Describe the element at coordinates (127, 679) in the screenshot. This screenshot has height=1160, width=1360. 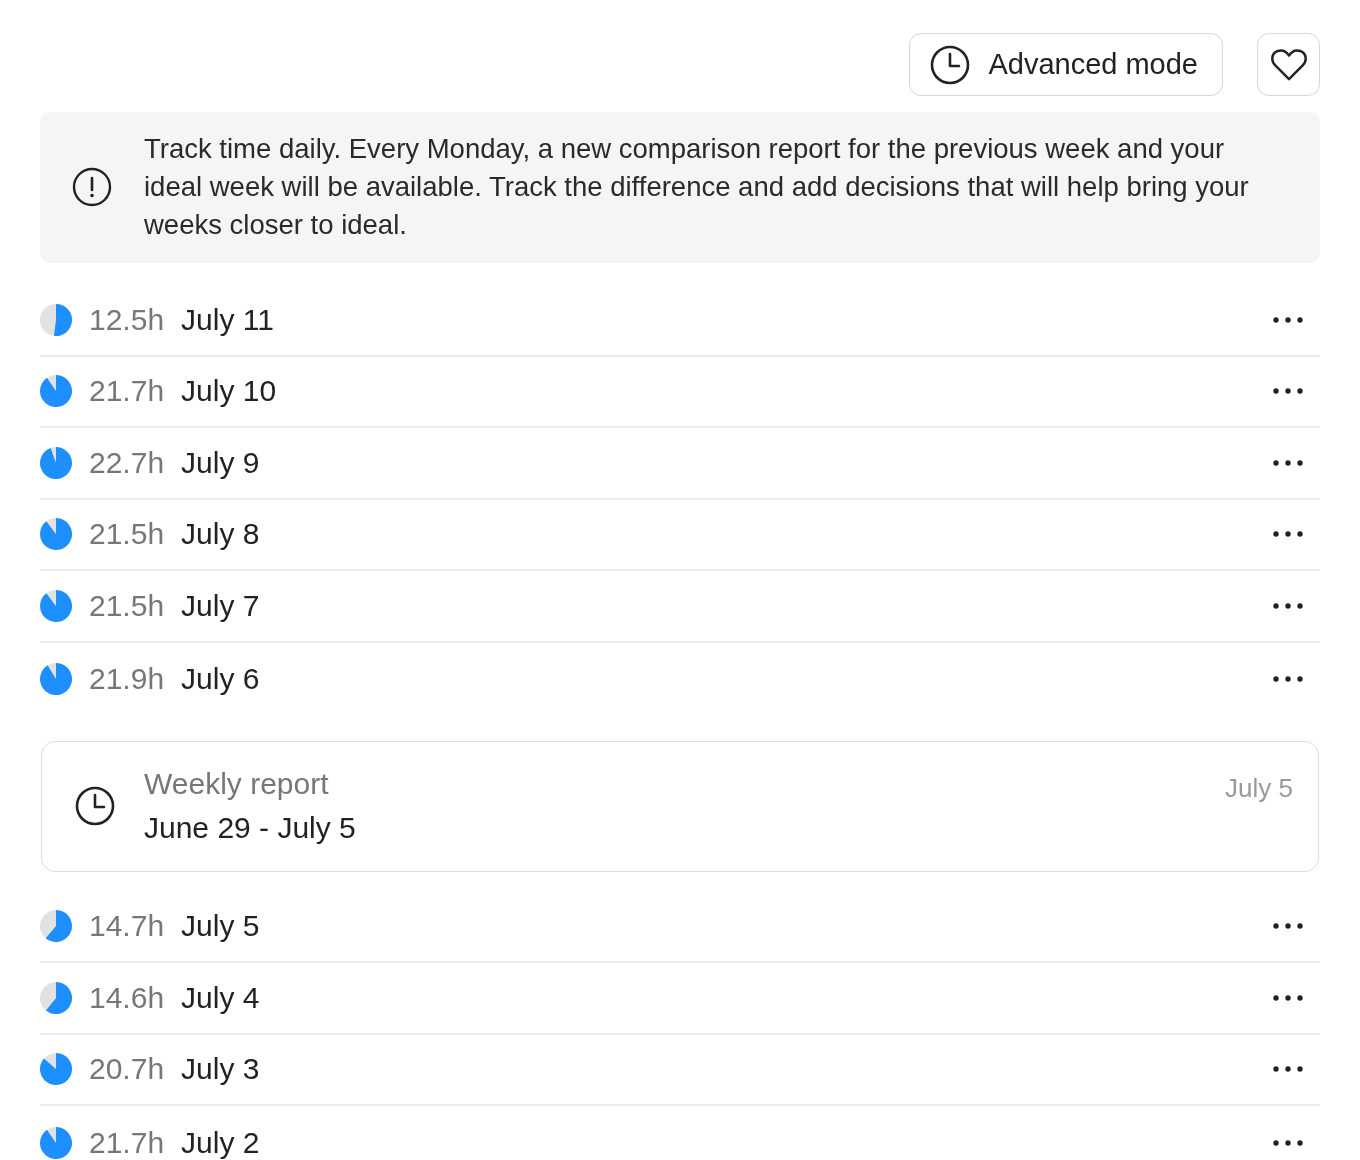
I see `hours-text: 21.9h` at that location.